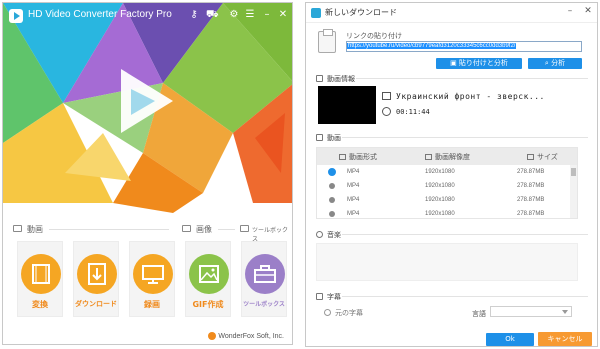  I want to click on list-icon: ☰, so click(250, 15).